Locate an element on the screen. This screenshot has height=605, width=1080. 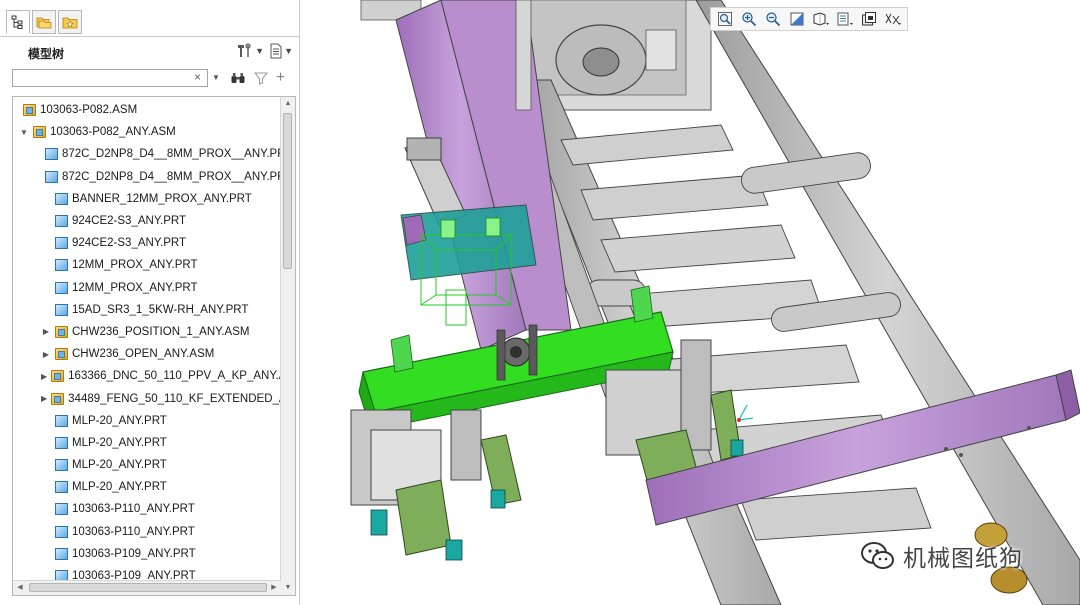
tree-item: 103063-P082.ASM is located at coordinates (147, 110).